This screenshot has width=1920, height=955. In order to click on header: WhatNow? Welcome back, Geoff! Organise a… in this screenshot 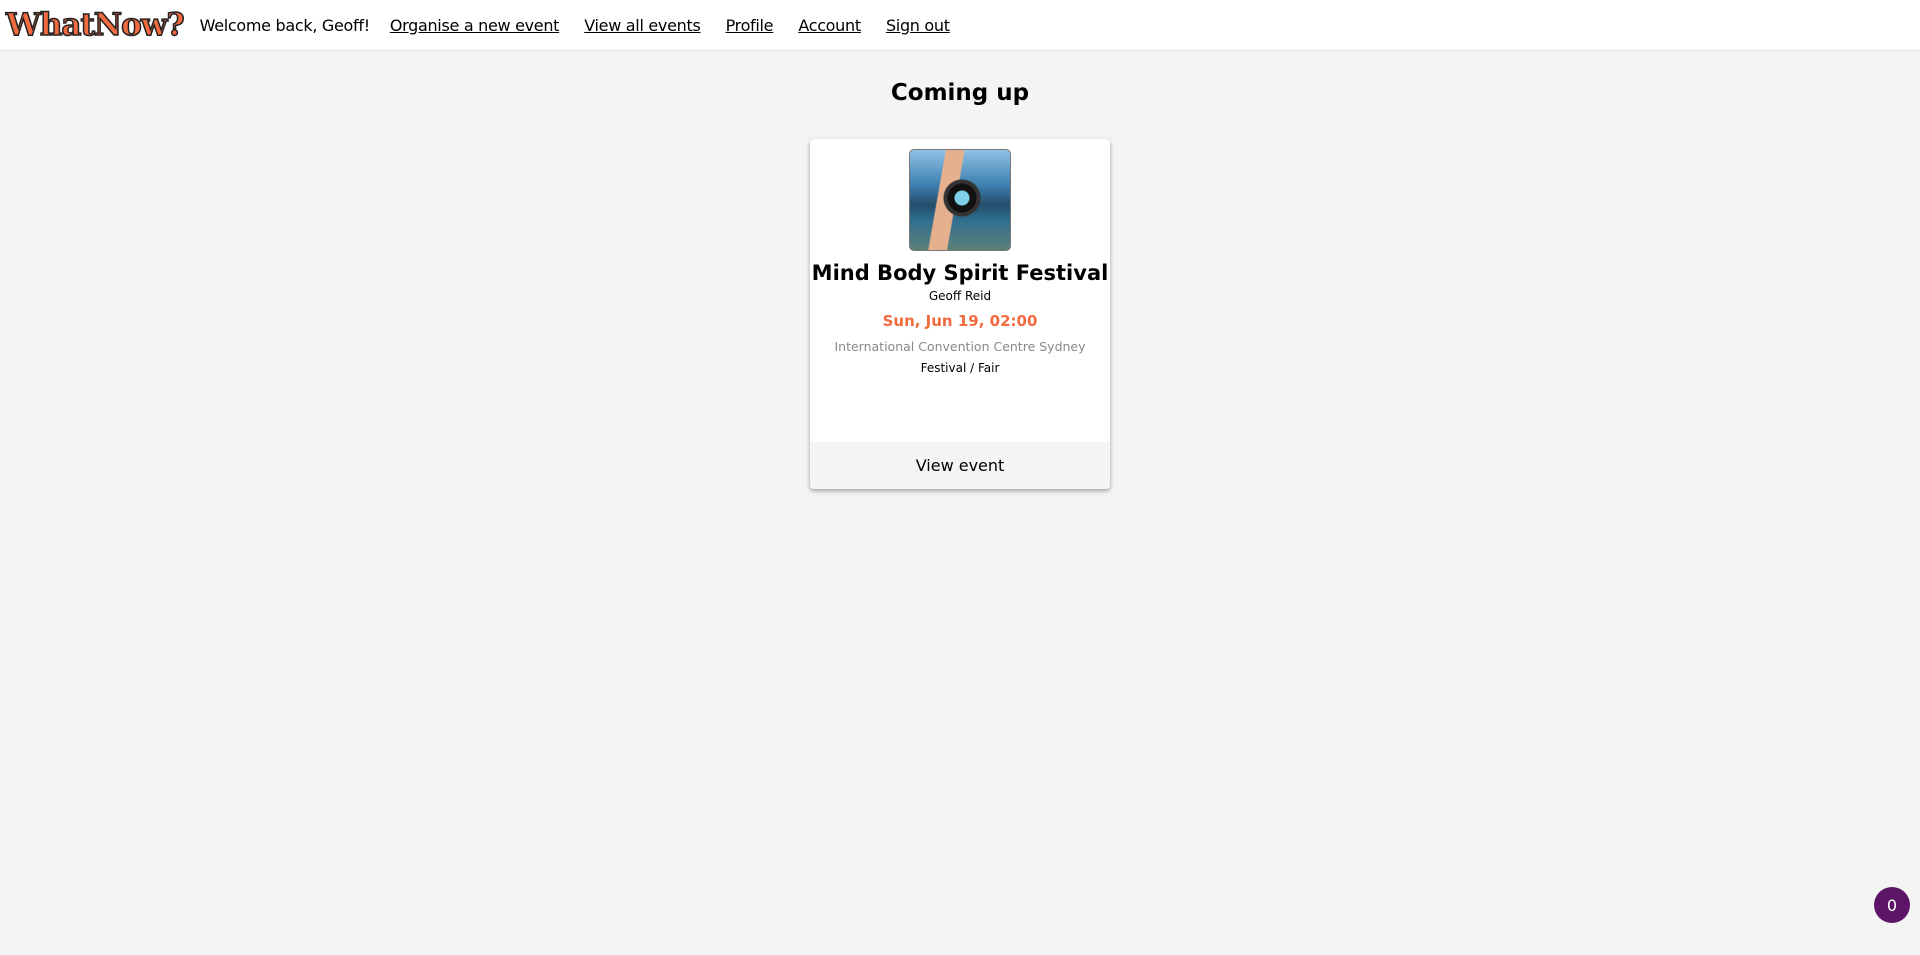, I will do `click(960, 25)`.